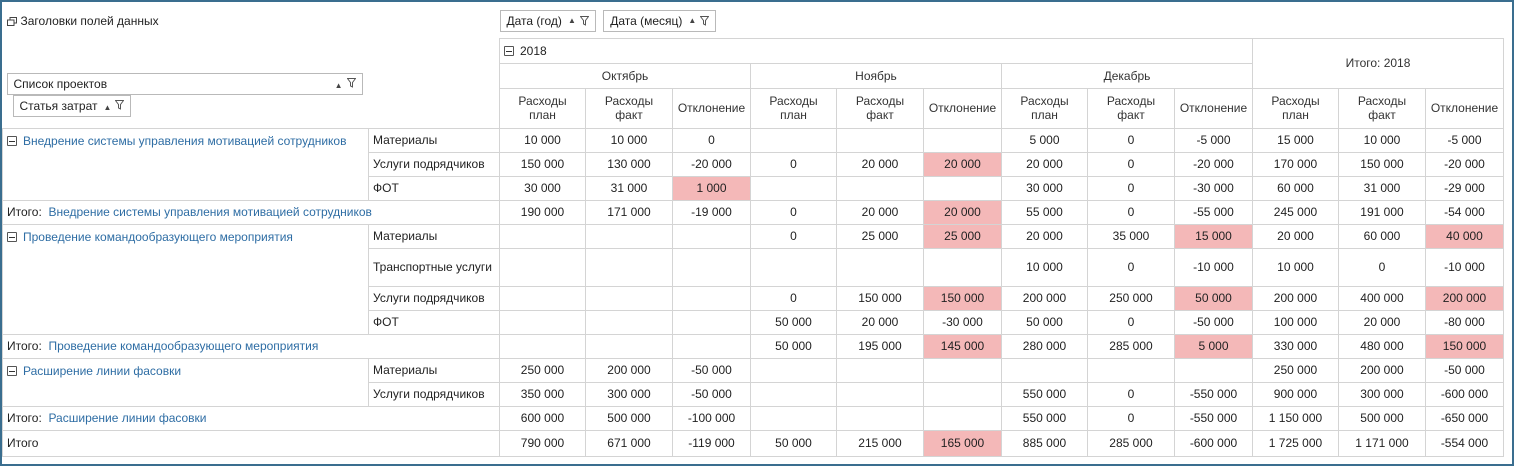 This screenshot has width=1514, height=466. What do you see at coordinates (102, 371) in the screenshot?
I see `project-name: Расширение линии фасовки` at bounding box center [102, 371].